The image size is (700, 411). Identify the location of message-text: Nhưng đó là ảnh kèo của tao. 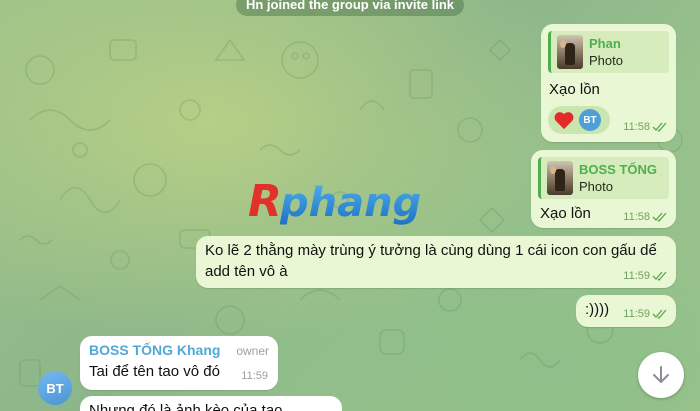
(186, 406).